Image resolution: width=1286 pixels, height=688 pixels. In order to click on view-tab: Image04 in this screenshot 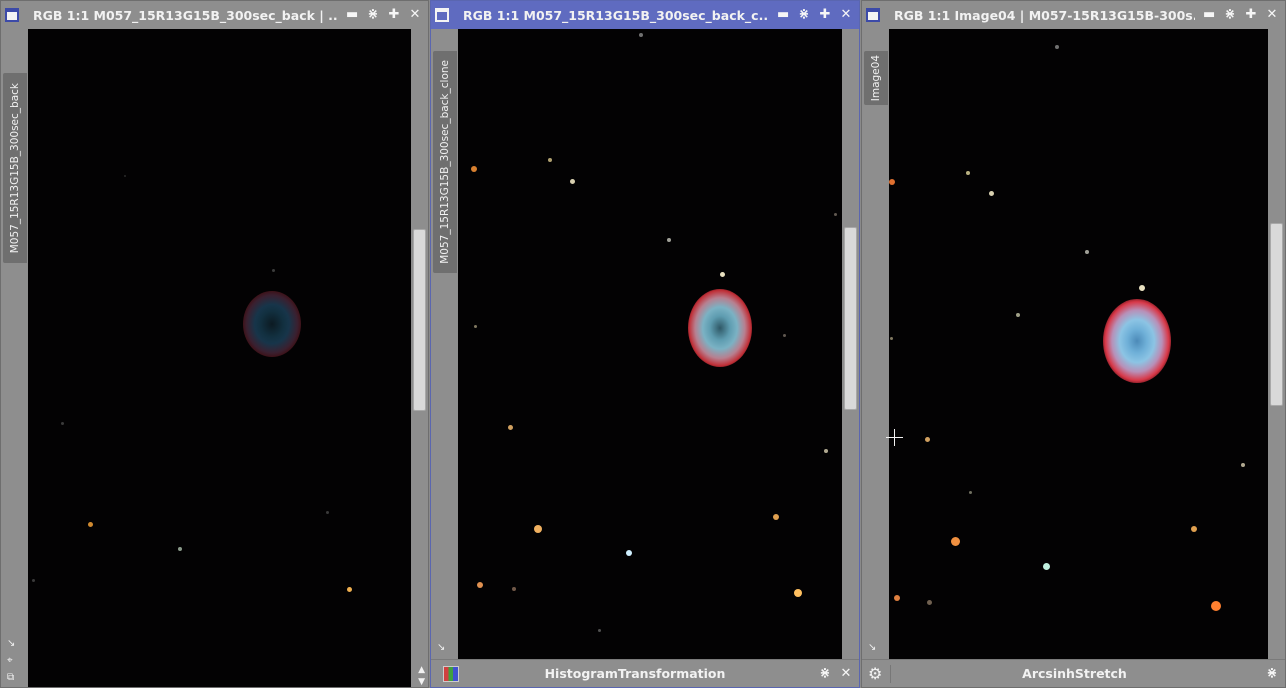, I will do `click(876, 78)`.